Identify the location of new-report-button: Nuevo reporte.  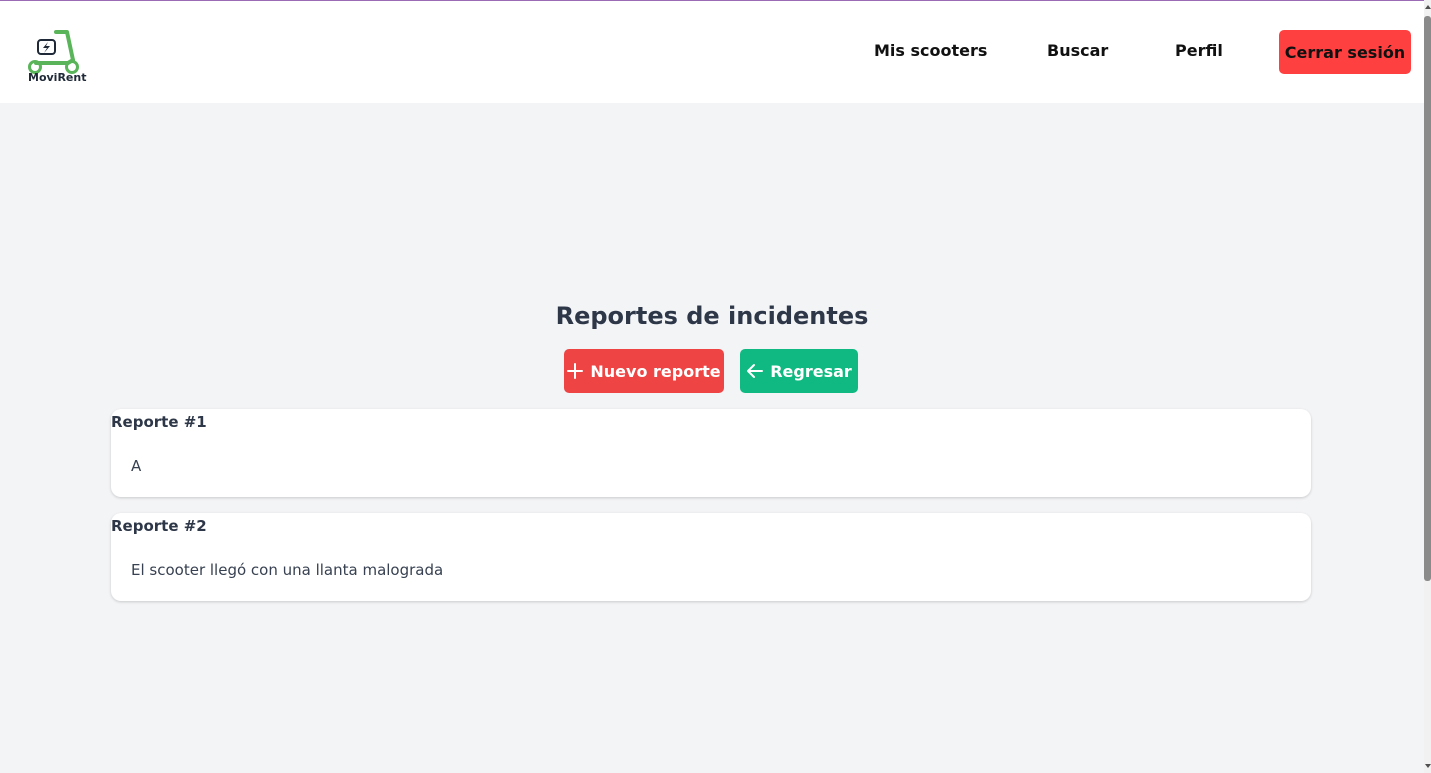
(644, 371).